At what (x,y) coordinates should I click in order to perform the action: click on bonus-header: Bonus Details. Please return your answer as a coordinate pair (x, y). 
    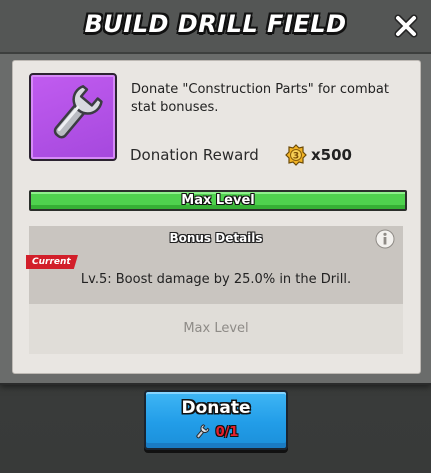
    Looking at the image, I should click on (216, 239).